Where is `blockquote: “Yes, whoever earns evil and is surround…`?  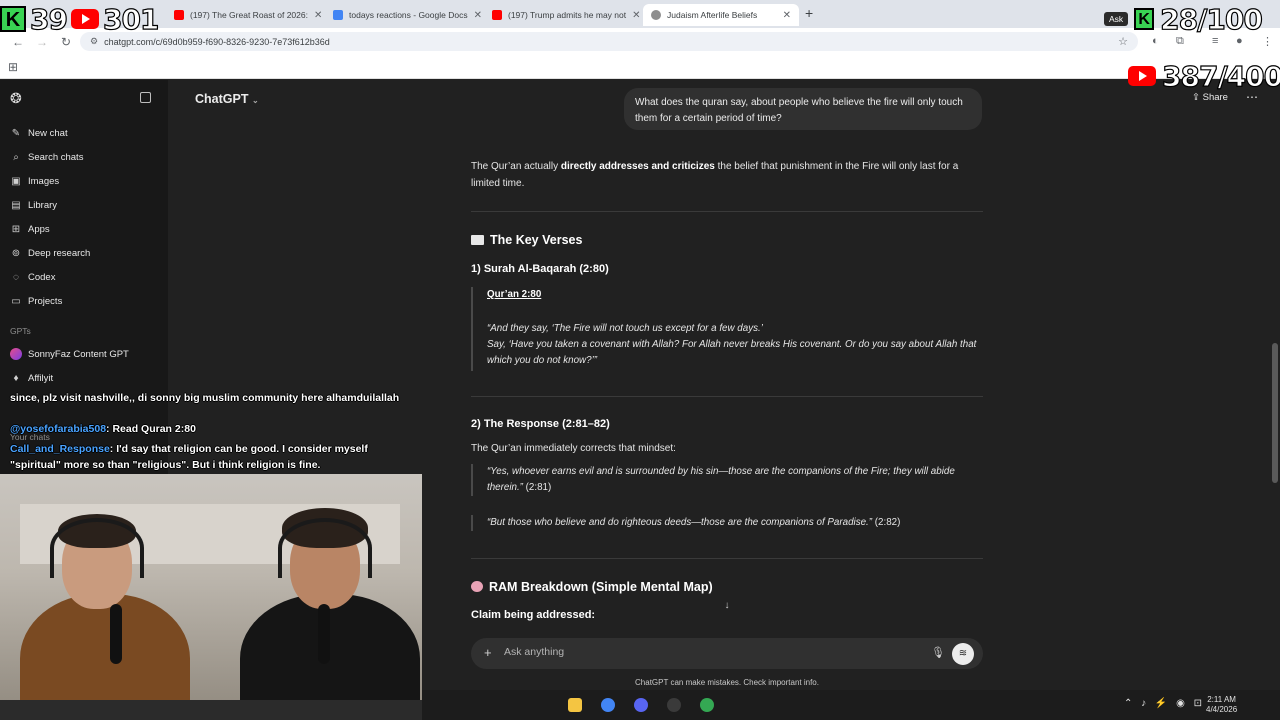 blockquote: “Yes, whoever earns evil and is surround… is located at coordinates (727, 480).